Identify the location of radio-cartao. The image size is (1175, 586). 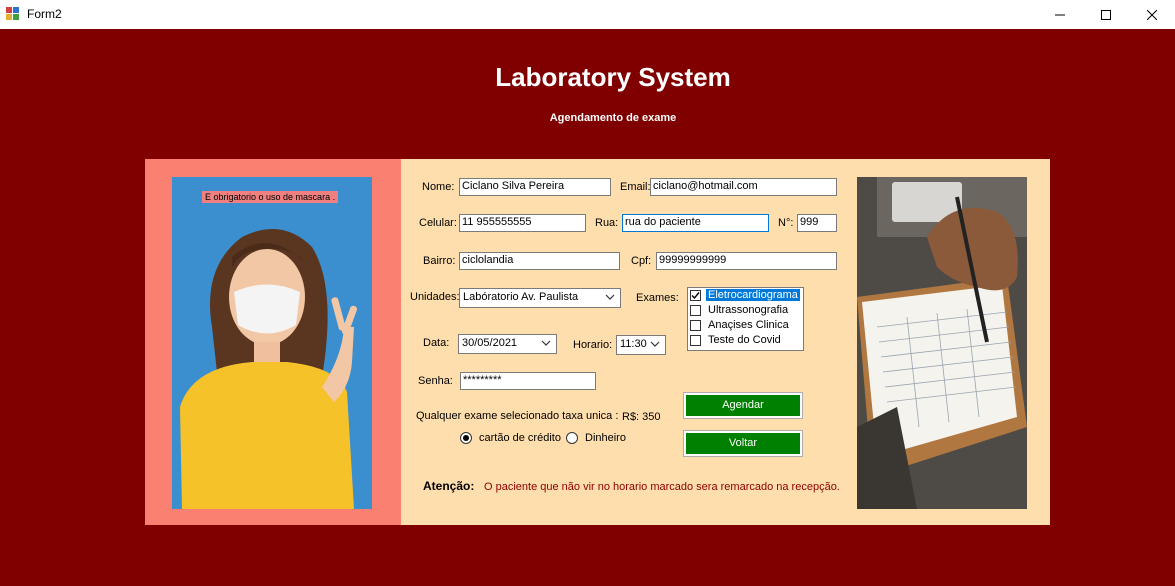
(466, 438).